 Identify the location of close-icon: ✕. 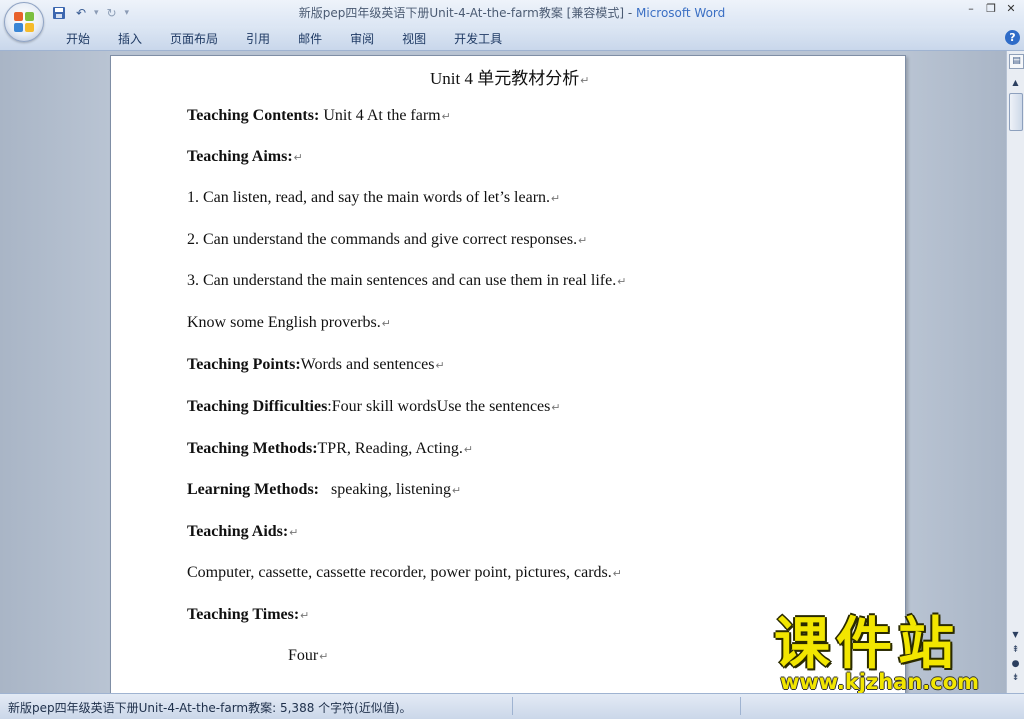
(1011, 8).